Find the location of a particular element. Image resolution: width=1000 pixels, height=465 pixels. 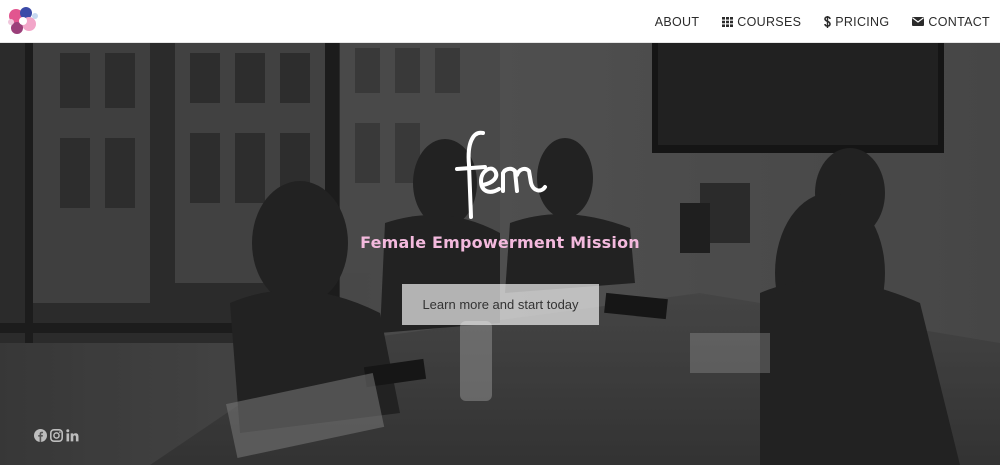

instagram-icon is located at coordinates (56, 435).